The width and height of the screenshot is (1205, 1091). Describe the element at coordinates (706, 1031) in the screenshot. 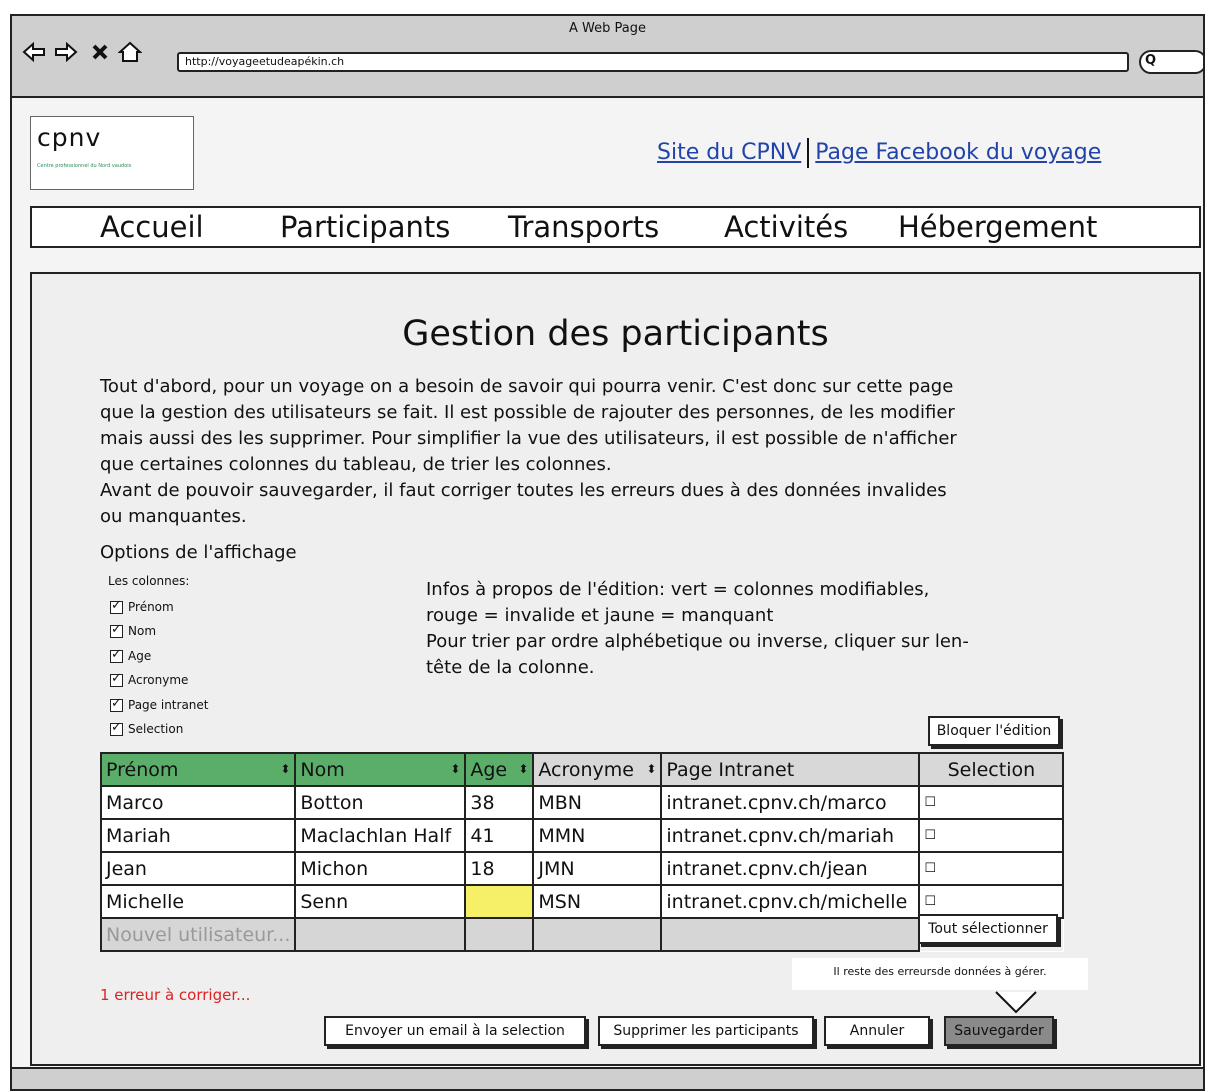

I see `delete-participants-button: Supprimer les participants` at that location.